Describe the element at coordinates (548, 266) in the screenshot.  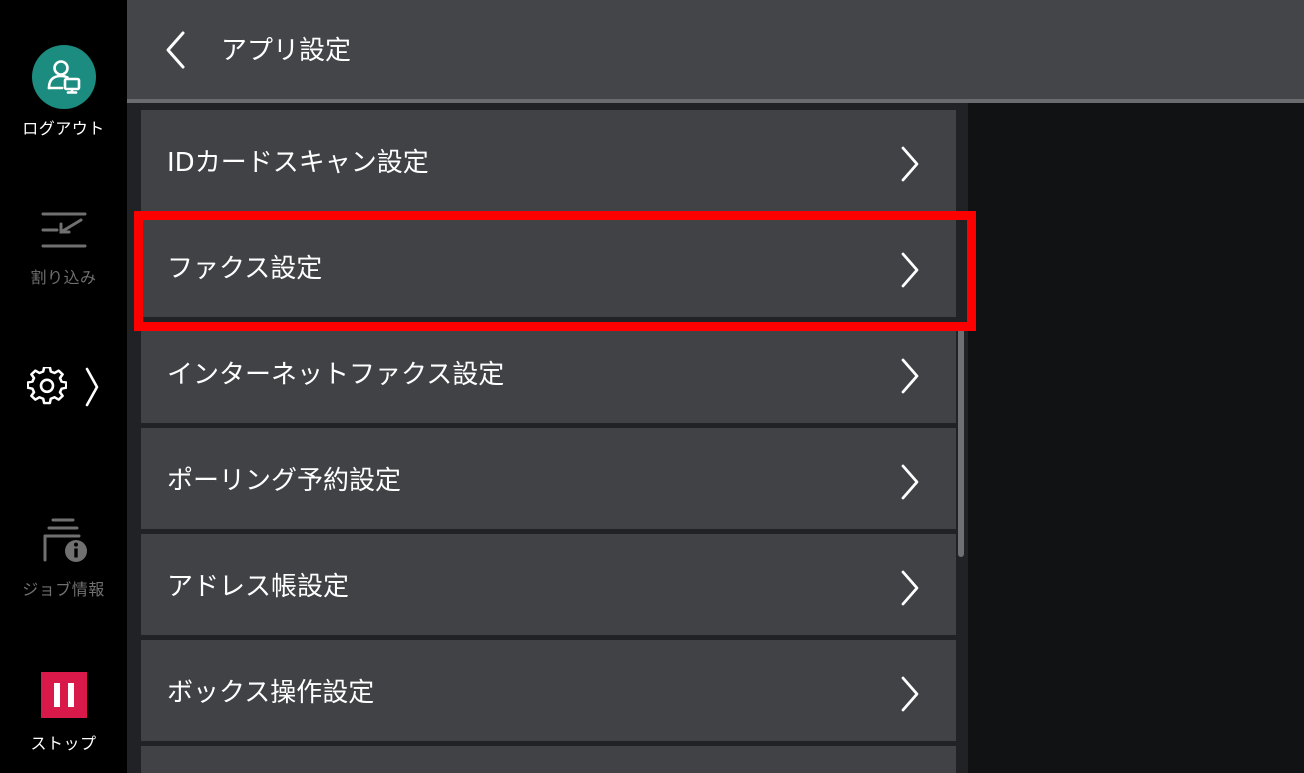
I see `menu-item-fax-settings: ファクス設定` at that location.